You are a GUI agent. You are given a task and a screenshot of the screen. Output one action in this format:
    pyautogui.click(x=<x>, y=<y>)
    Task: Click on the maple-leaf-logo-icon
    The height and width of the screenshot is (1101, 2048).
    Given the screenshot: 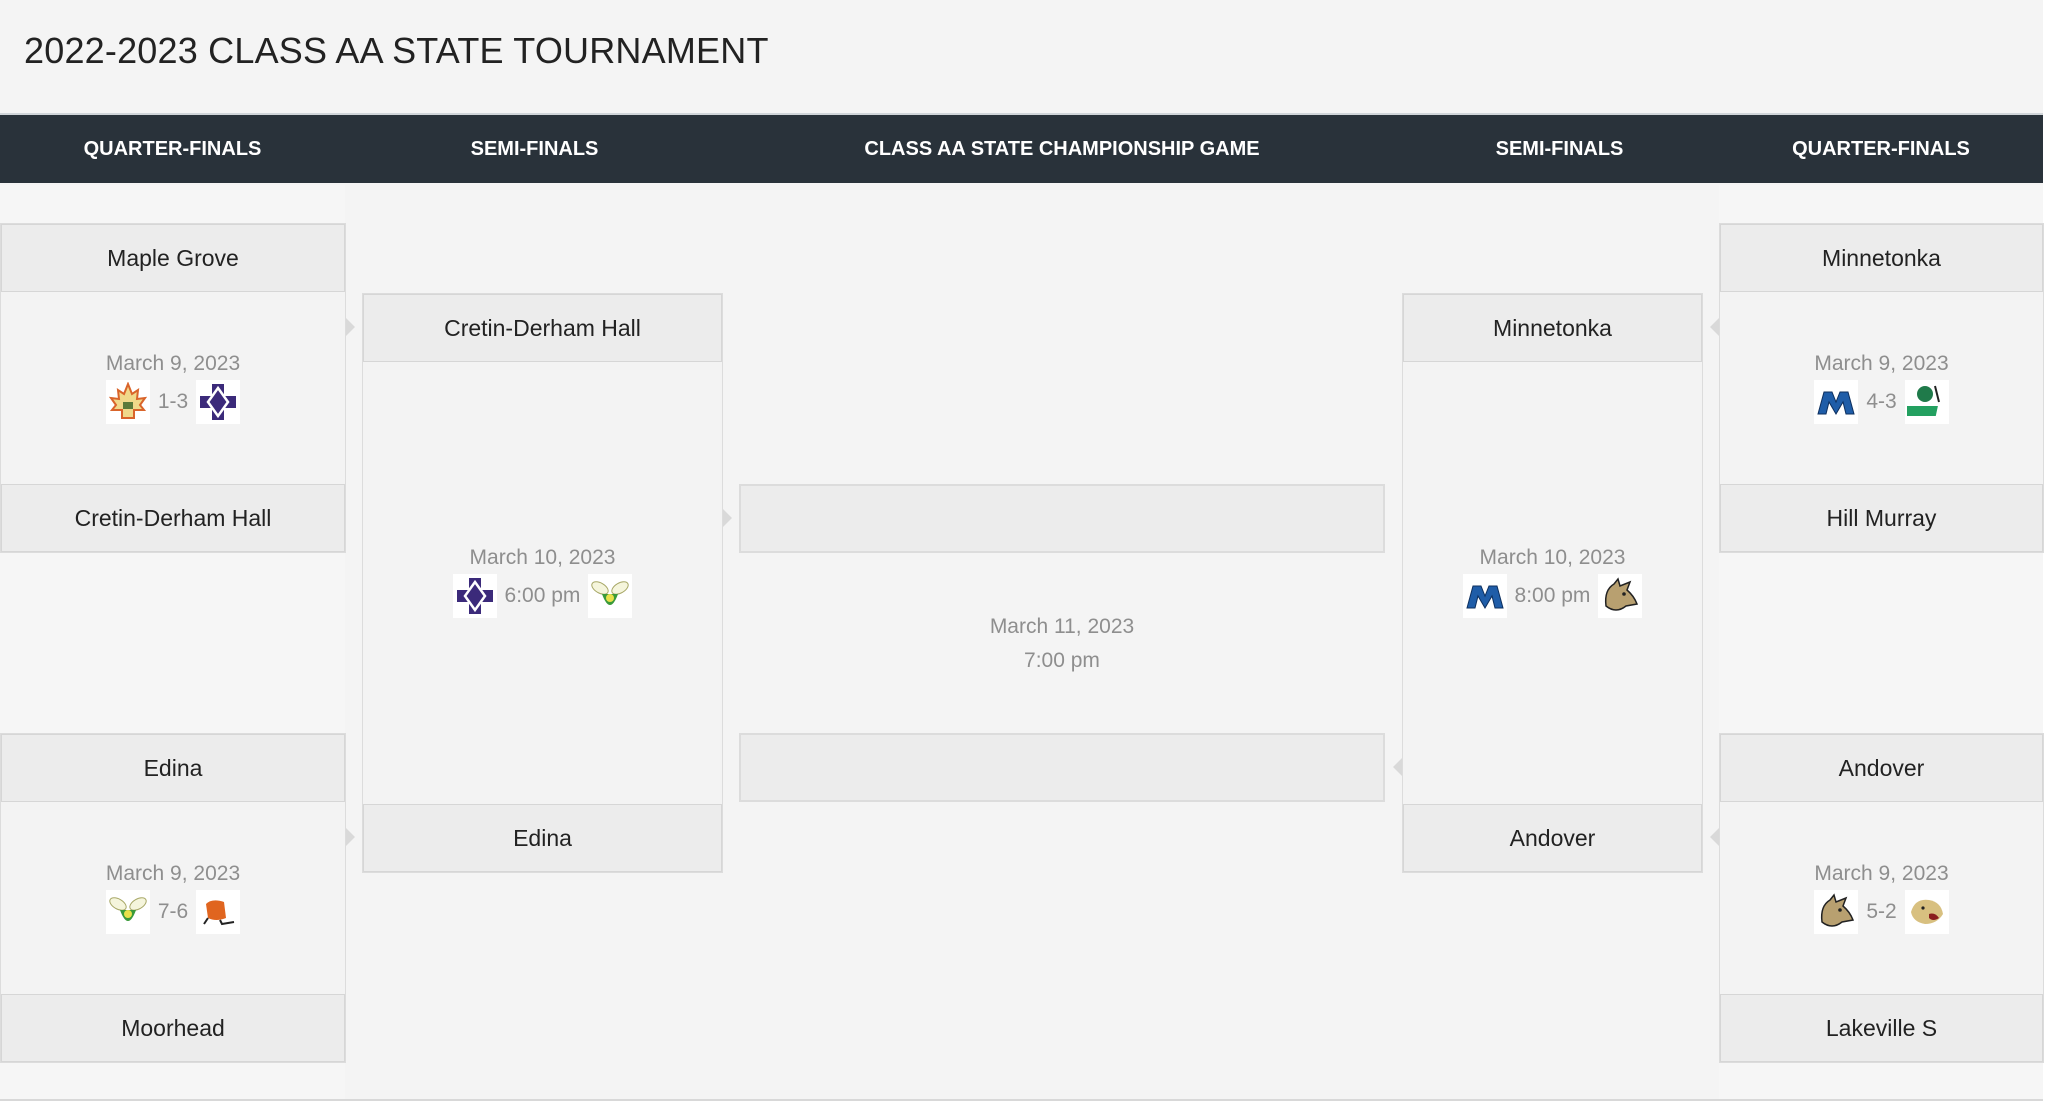 What is the action you would take?
    pyautogui.click(x=127, y=402)
    